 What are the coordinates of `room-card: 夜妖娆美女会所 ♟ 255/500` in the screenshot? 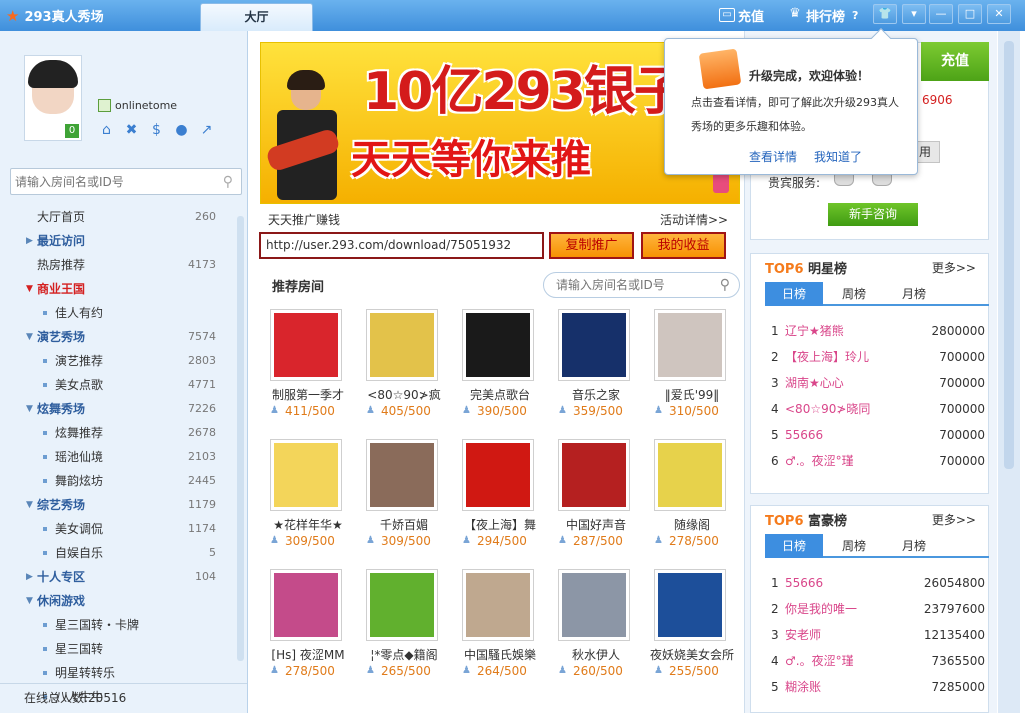 It's located at (694, 629).